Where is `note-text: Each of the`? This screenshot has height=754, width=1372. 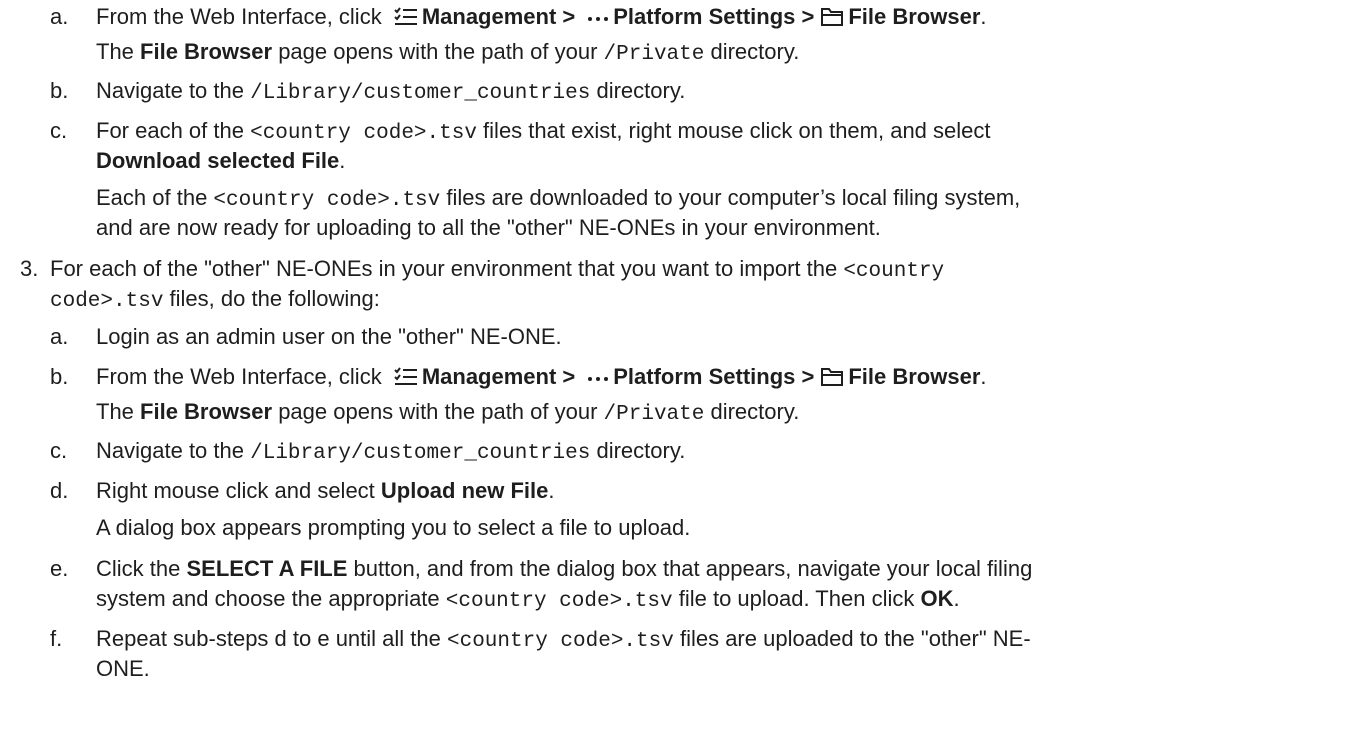
note-text: Each of the is located at coordinates (155, 197).